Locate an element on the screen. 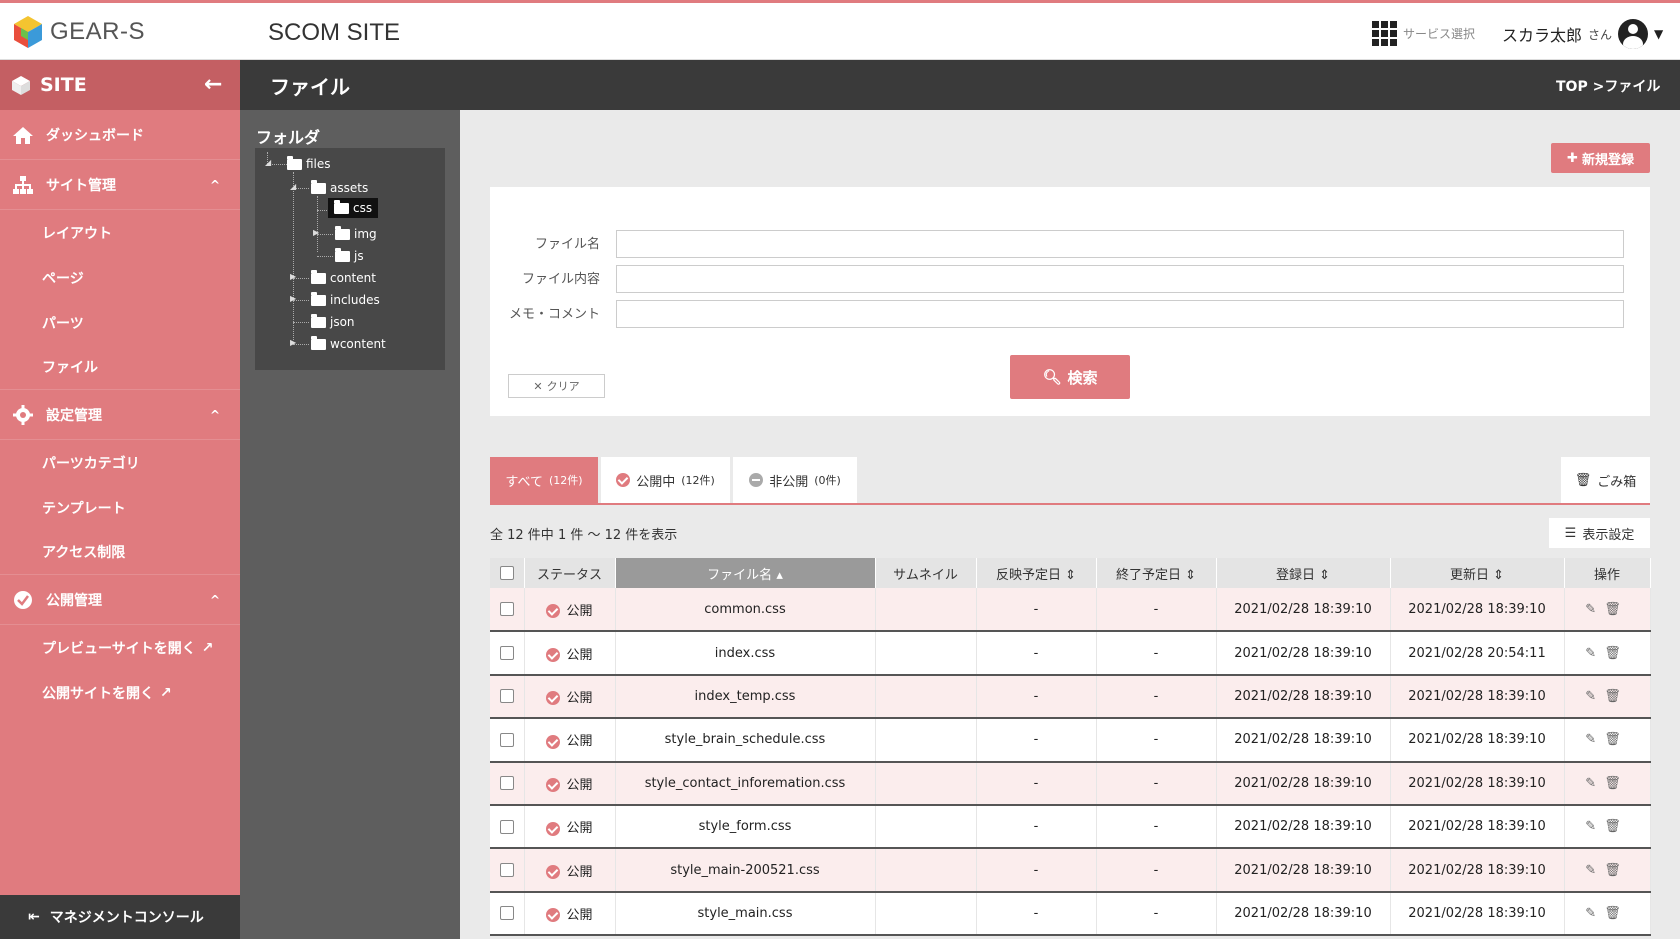 This screenshot has height=939, width=1680. tree-node-files: files is located at coordinates (309, 164).